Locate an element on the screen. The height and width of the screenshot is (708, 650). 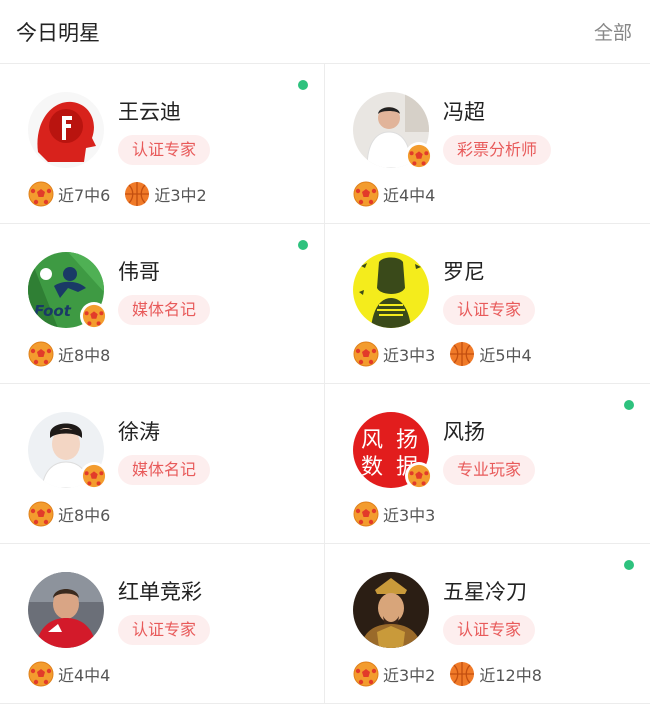
record-list: 近8中8 is located at coordinates (76, 354).